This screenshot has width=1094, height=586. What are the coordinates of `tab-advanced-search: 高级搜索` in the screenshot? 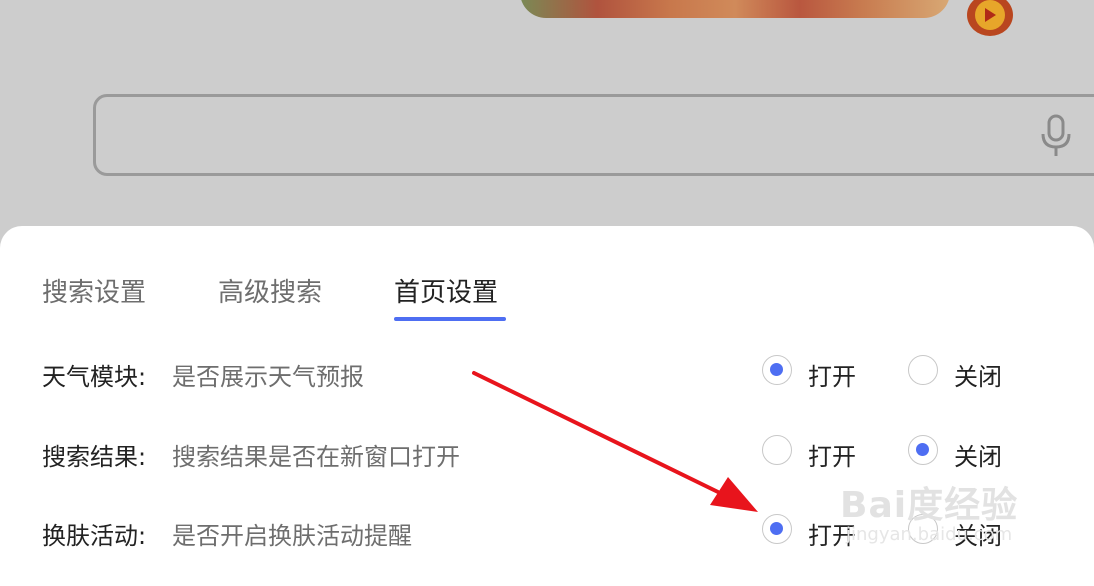 It's located at (270, 290).